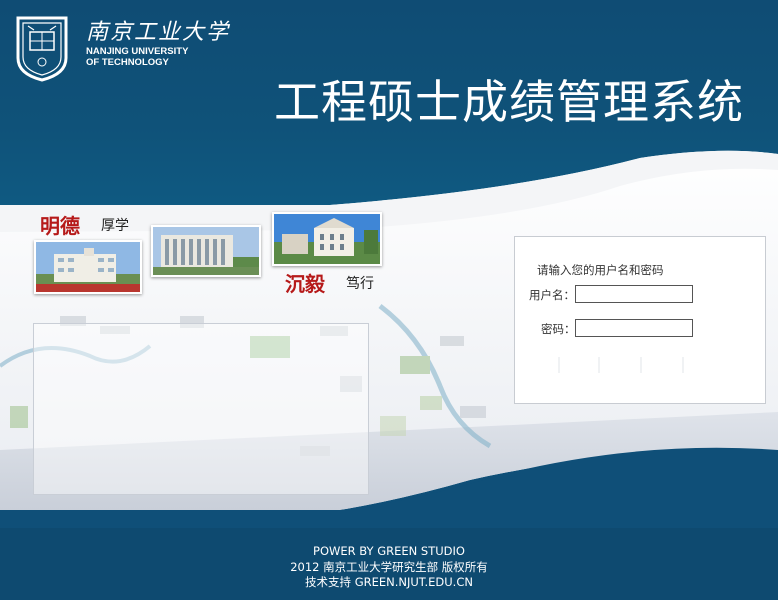  I want to click on decorative-dividers, so click(621, 365).